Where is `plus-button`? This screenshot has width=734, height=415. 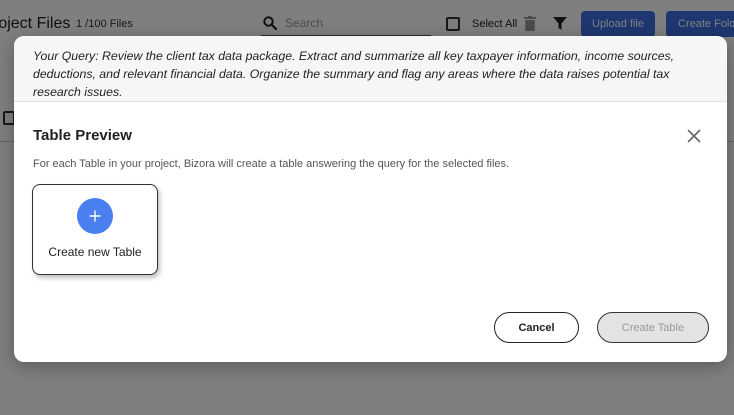 plus-button is located at coordinates (95, 216).